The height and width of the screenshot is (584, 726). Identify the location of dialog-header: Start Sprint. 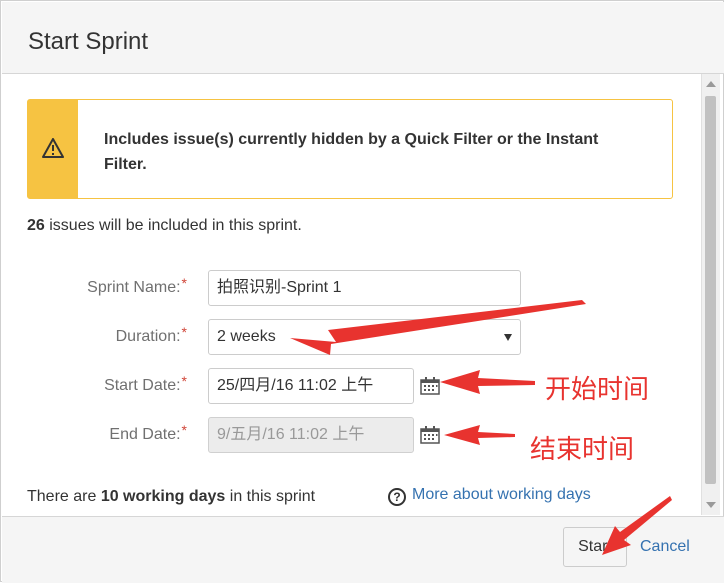
(363, 38).